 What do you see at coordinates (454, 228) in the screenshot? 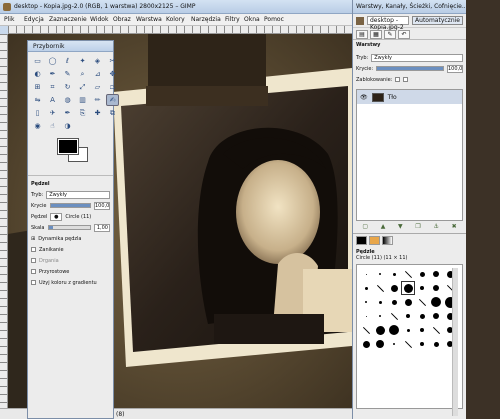
I see `delete-layer-icon: ✖` at bounding box center [454, 228].